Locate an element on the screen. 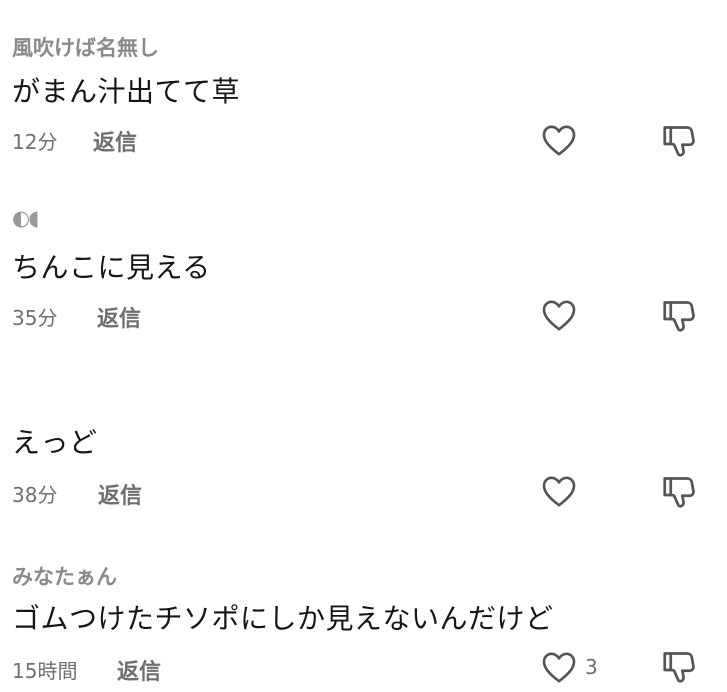 The image size is (727, 692). like-count: 3 is located at coordinates (591, 667).